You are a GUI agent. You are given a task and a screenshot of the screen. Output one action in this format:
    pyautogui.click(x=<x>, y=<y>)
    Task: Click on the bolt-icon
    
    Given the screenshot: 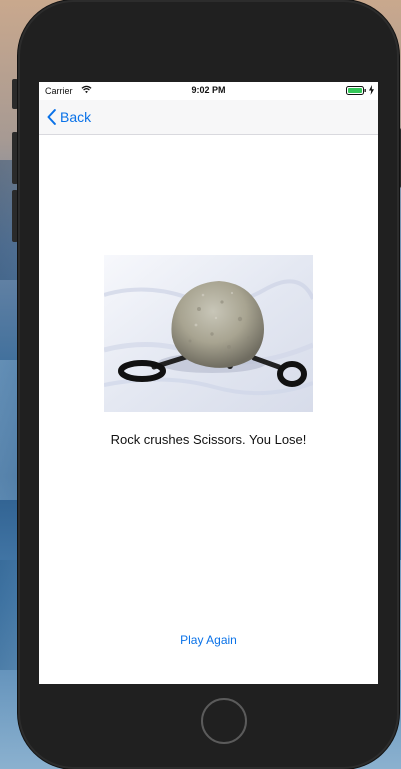 What is the action you would take?
    pyautogui.click(x=371, y=90)
    